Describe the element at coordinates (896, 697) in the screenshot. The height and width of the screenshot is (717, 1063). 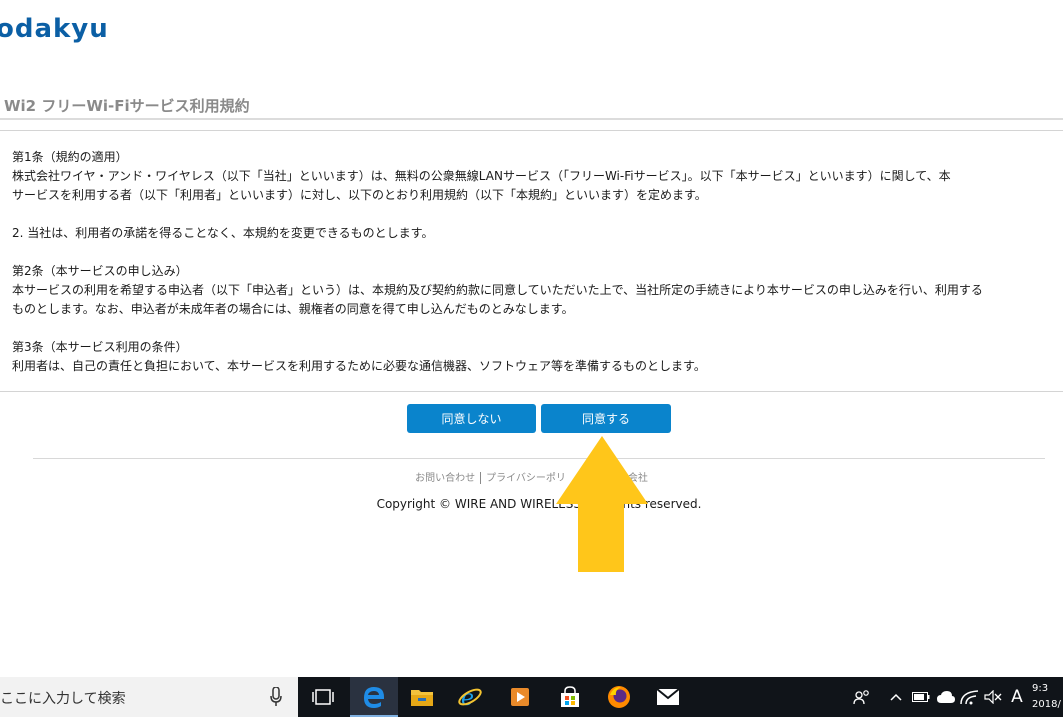
I see `chevron-up-icon` at that location.